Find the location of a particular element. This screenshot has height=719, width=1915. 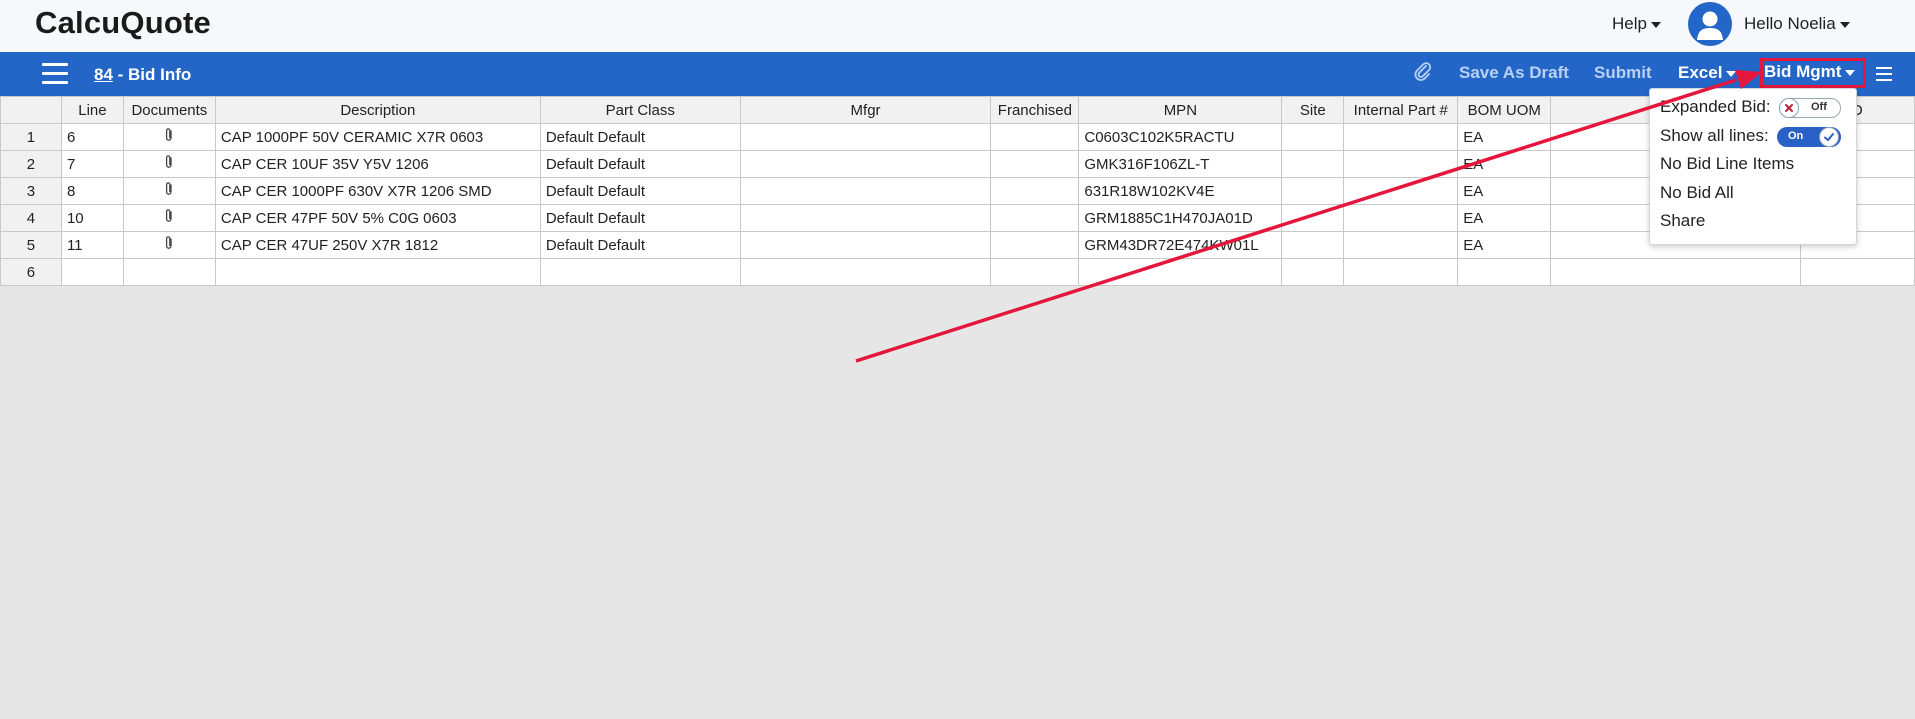

description-cell: CAP CER 1000PF 630V X7R 1206 SMD is located at coordinates (377, 191).